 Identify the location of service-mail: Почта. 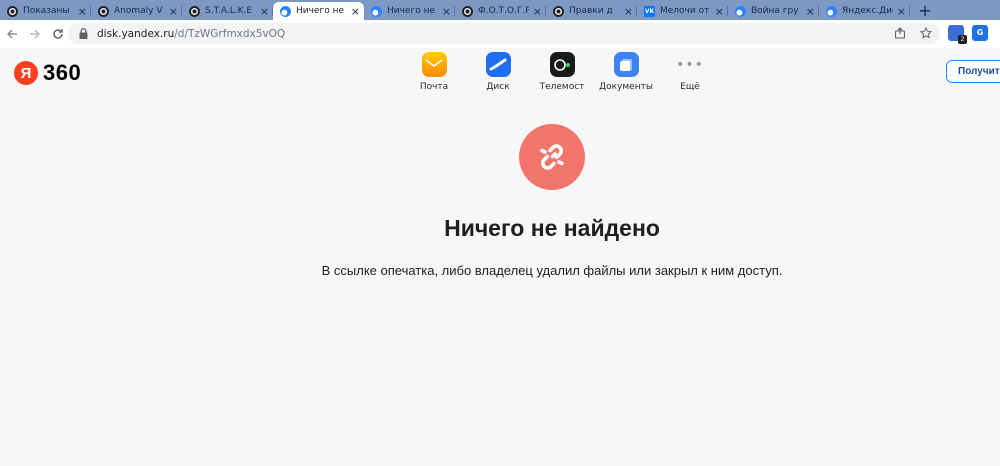
(434, 72).